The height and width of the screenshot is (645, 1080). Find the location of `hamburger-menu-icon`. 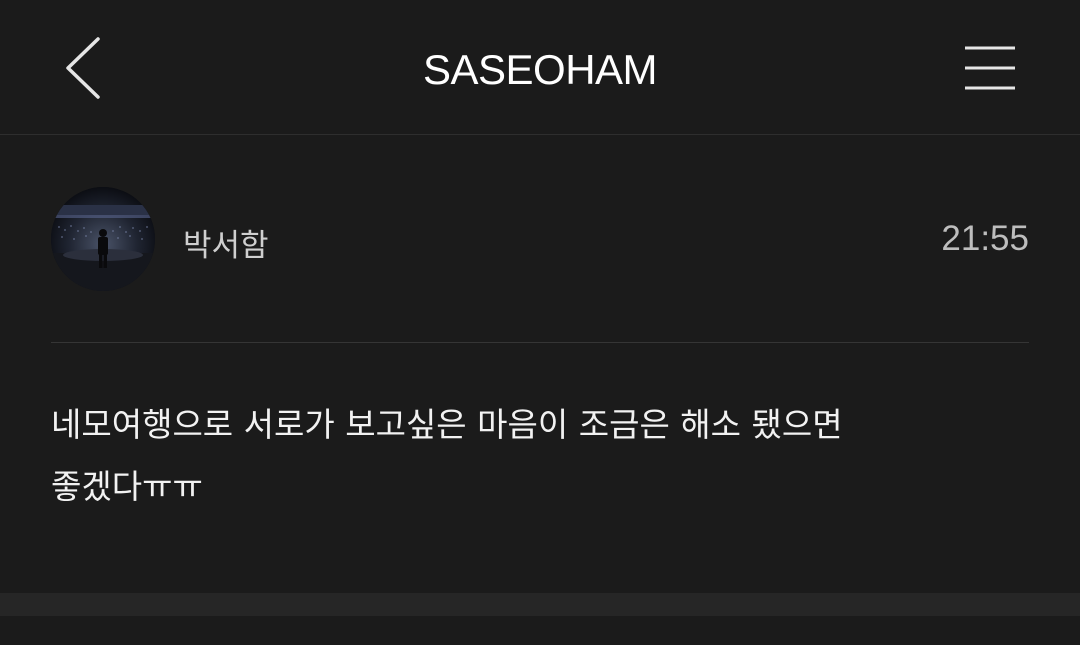

hamburger-menu-icon is located at coordinates (990, 68).